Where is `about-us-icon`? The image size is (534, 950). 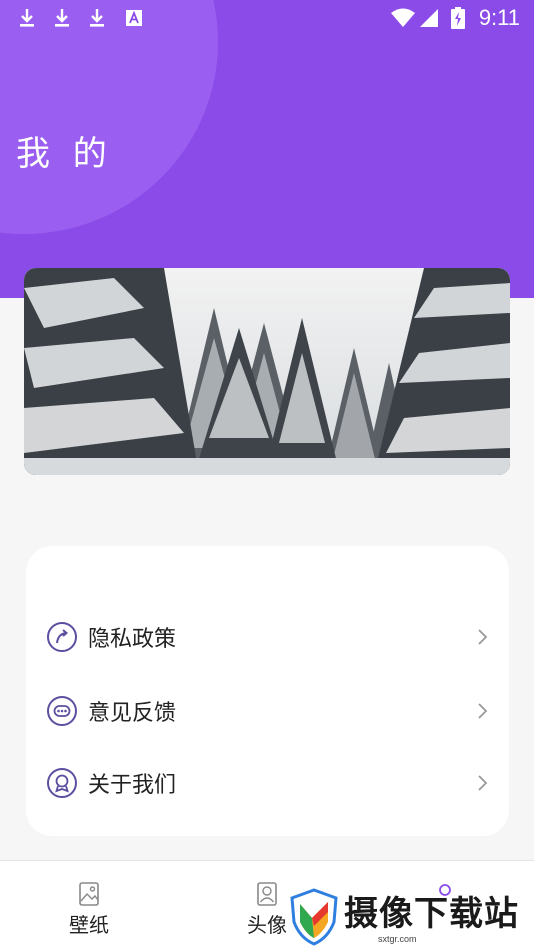
about-us-icon is located at coordinates (62, 783).